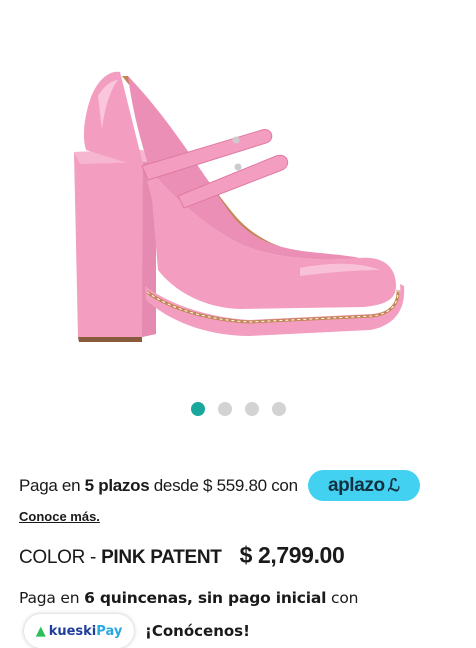 The height and width of the screenshot is (648, 476). What do you see at coordinates (161, 557) in the screenshot?
I see `color-value: PINK PATENT` at bounding box center [161, 557].